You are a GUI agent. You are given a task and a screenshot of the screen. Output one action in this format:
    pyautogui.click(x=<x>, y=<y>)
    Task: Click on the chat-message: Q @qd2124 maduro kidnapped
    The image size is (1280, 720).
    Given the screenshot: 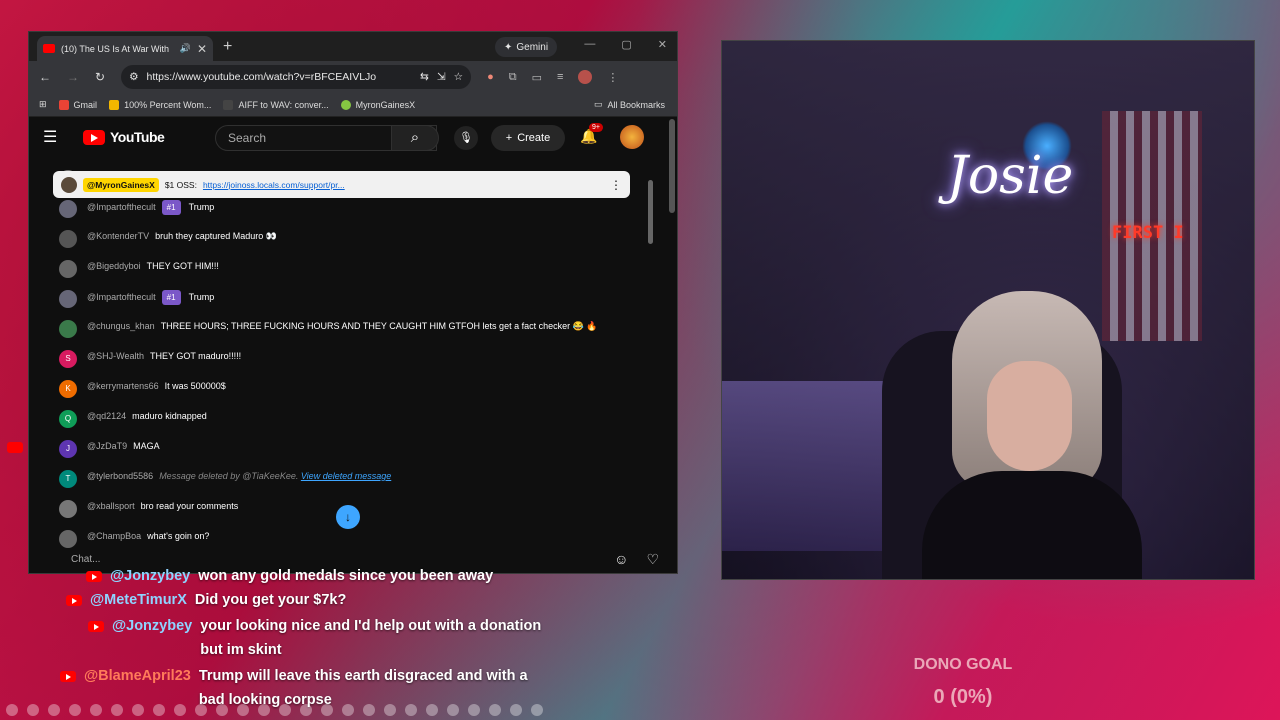 What is the action you would take?
    pyautogui.click(x=341, y=419)
    